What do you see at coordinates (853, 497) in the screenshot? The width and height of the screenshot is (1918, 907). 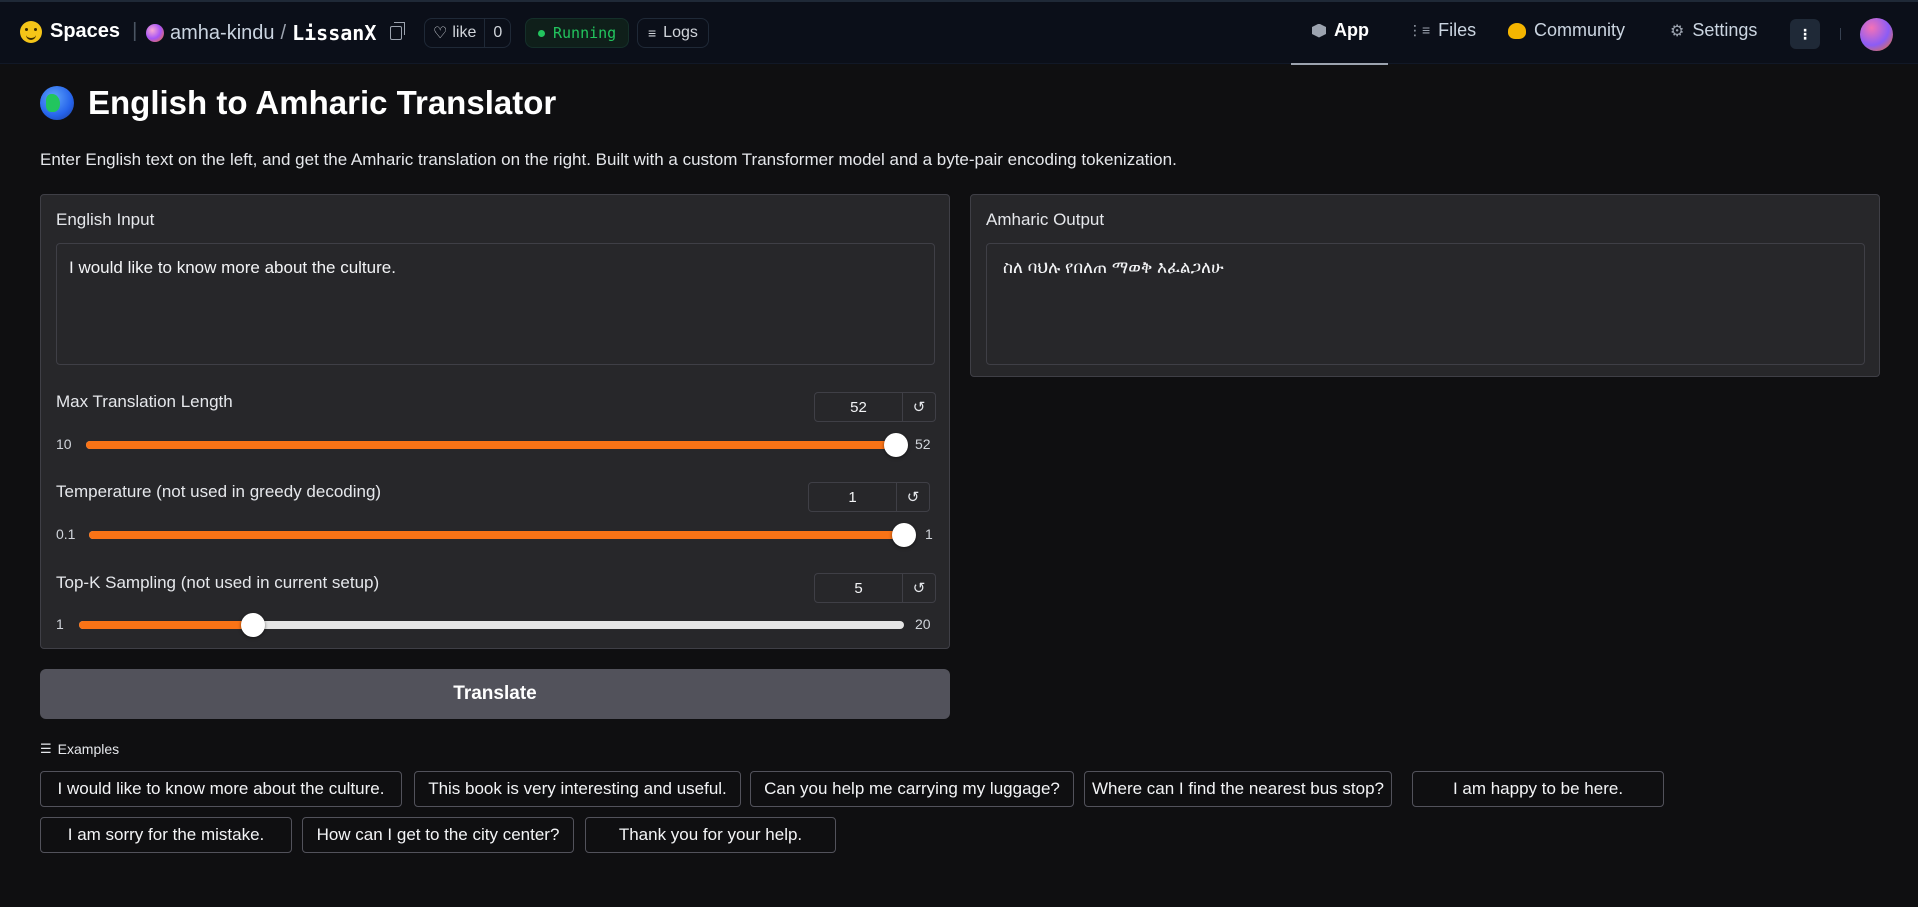 I see `temperature-value: 1` at bounding box center [853, 497].